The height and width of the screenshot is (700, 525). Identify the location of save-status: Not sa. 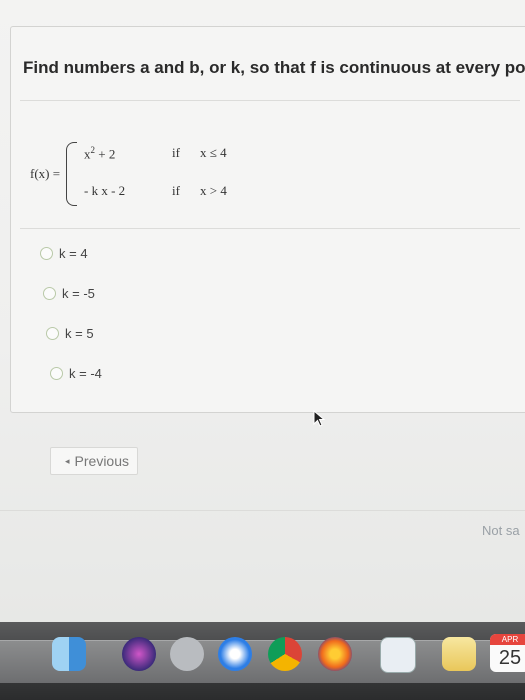
(501, 530).